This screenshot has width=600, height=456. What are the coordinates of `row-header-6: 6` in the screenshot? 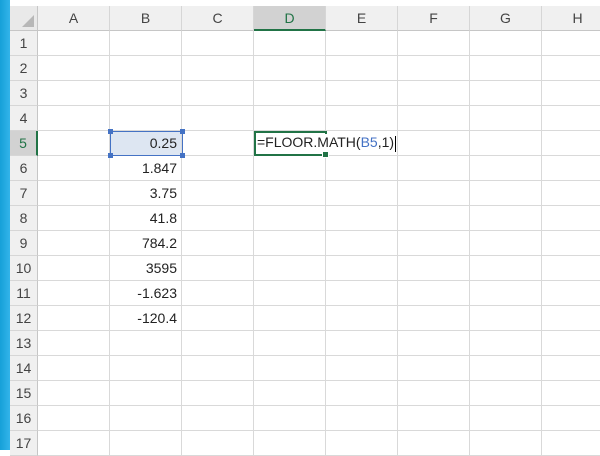 It's located at (24, 168).